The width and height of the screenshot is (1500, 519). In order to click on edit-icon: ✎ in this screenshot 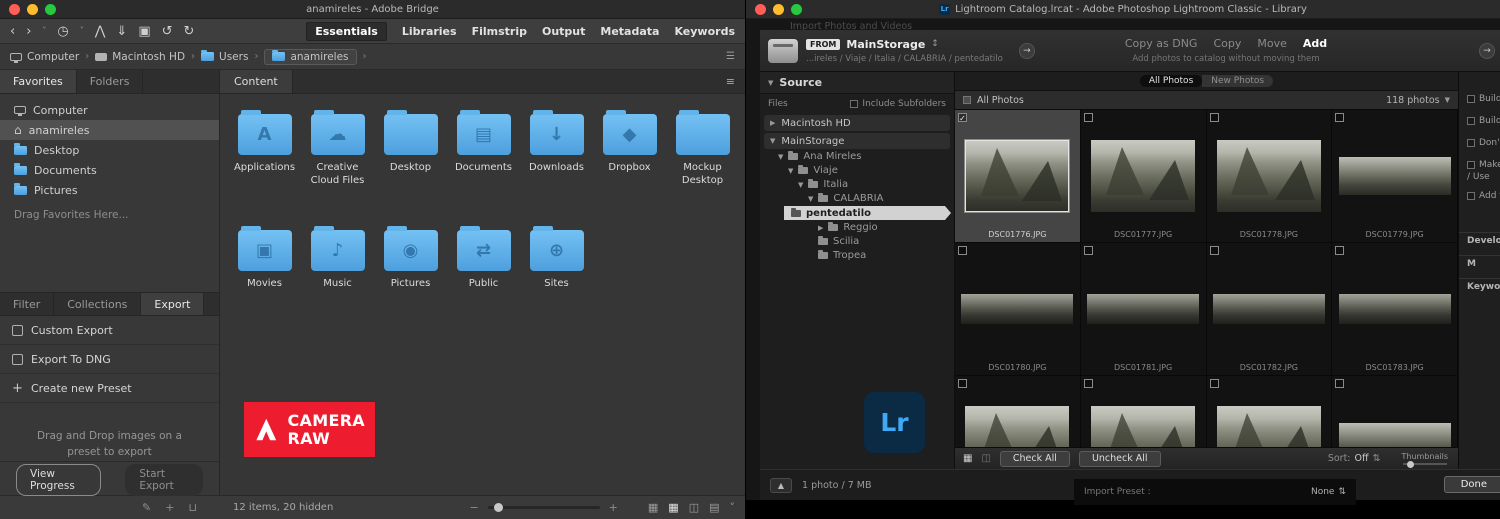, I will do `click(146, 507)`.